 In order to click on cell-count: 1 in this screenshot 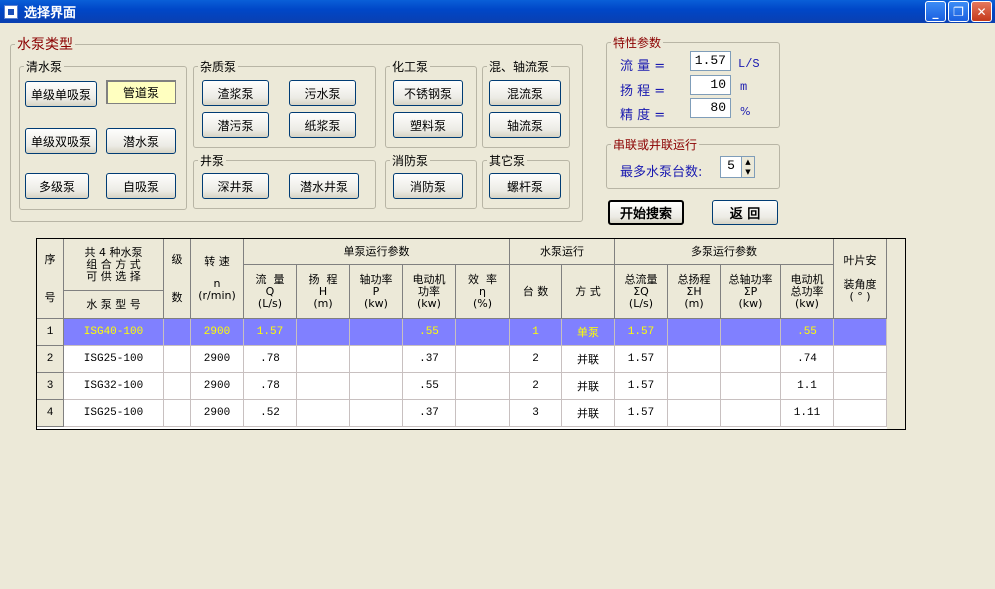, I will do `click(536, 332)`.